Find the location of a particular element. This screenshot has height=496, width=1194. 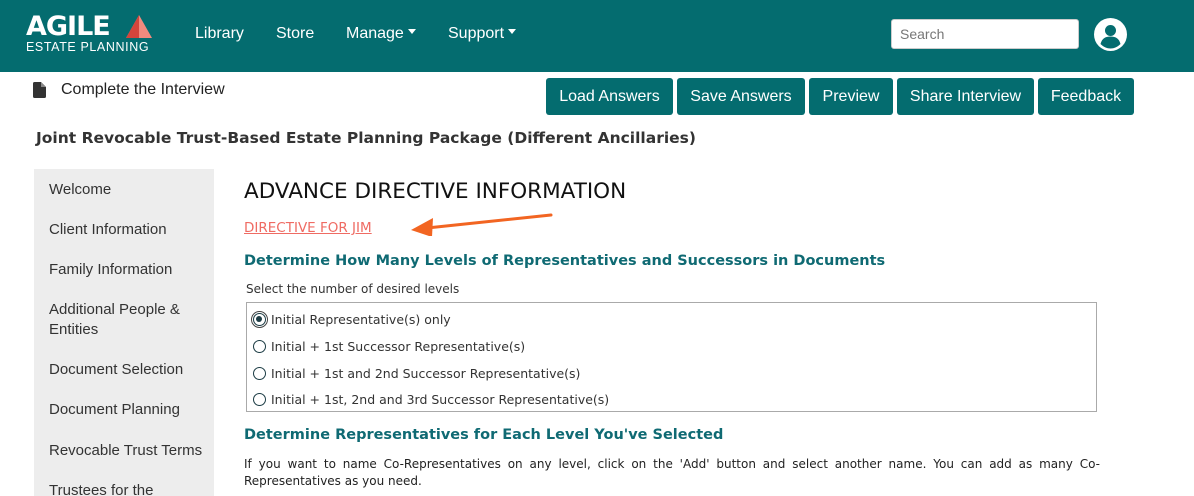

sidebar-item-welcome: Welcome is located at coordinates (129, 190).